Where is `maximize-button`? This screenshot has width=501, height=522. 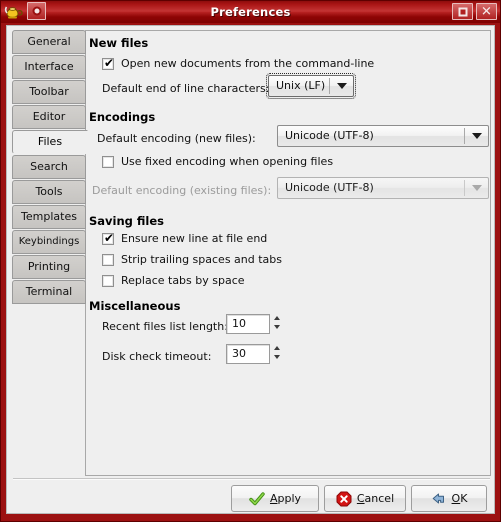 maximize-button is located at coordinates (462, 11).